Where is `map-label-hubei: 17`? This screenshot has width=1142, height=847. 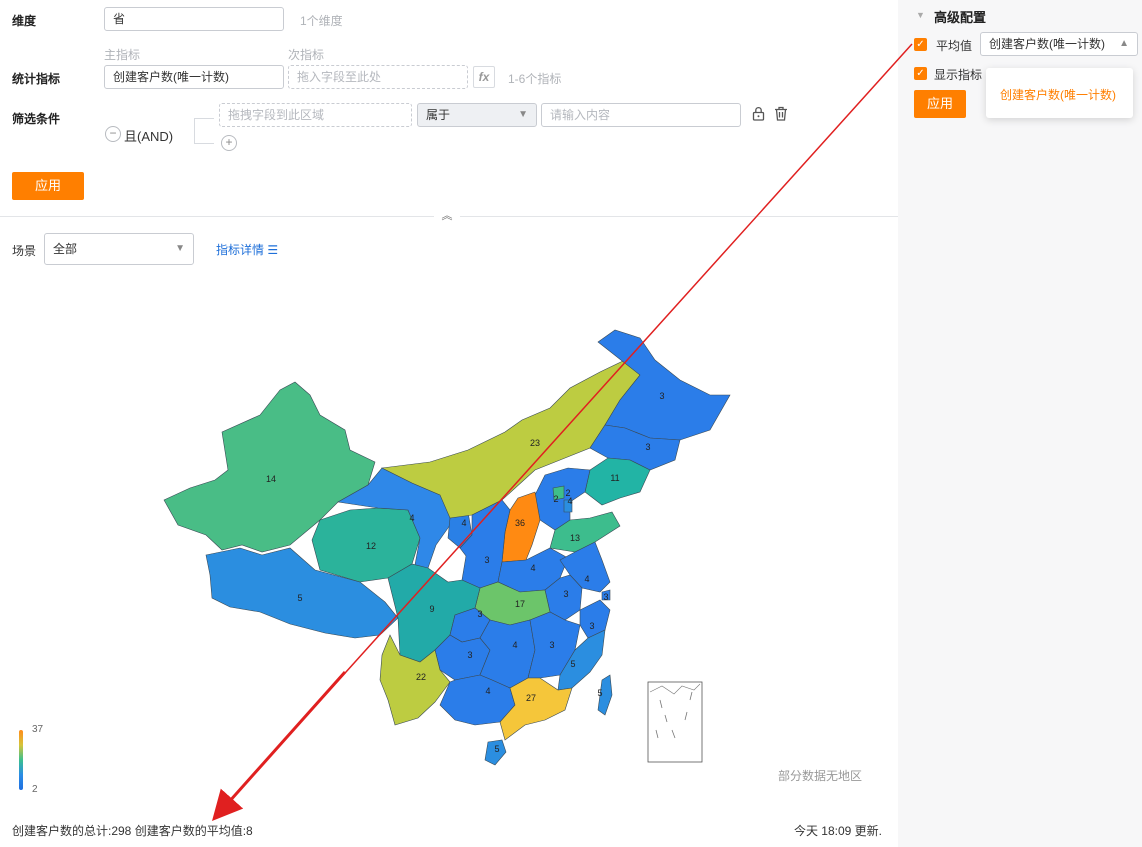
map-label-hubei: 17 is located at coordinates (520, 604).